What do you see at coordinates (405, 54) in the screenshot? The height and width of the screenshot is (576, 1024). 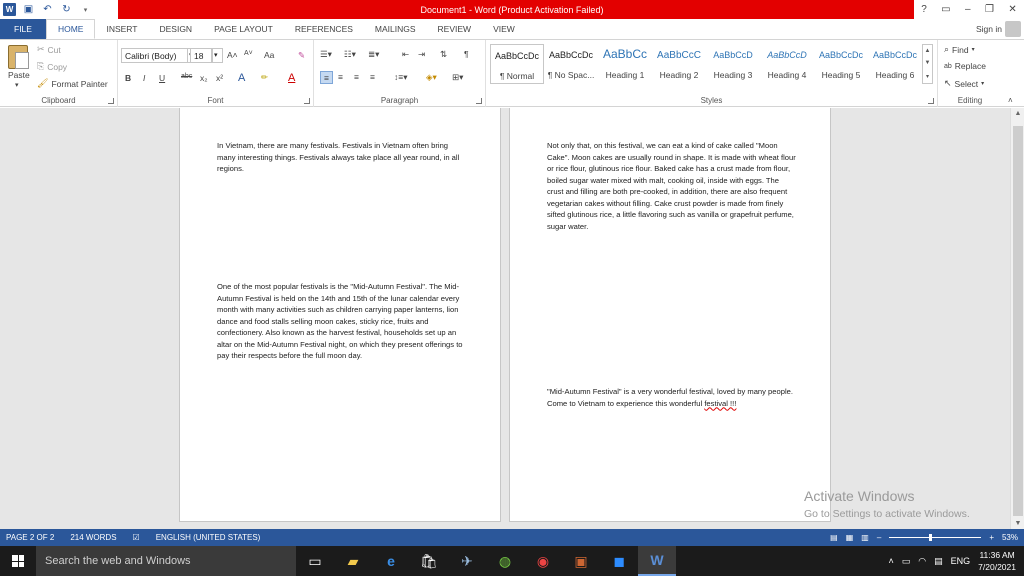 I see `decrease-indent-icon: ⇤` at bounding box center [405, 54].